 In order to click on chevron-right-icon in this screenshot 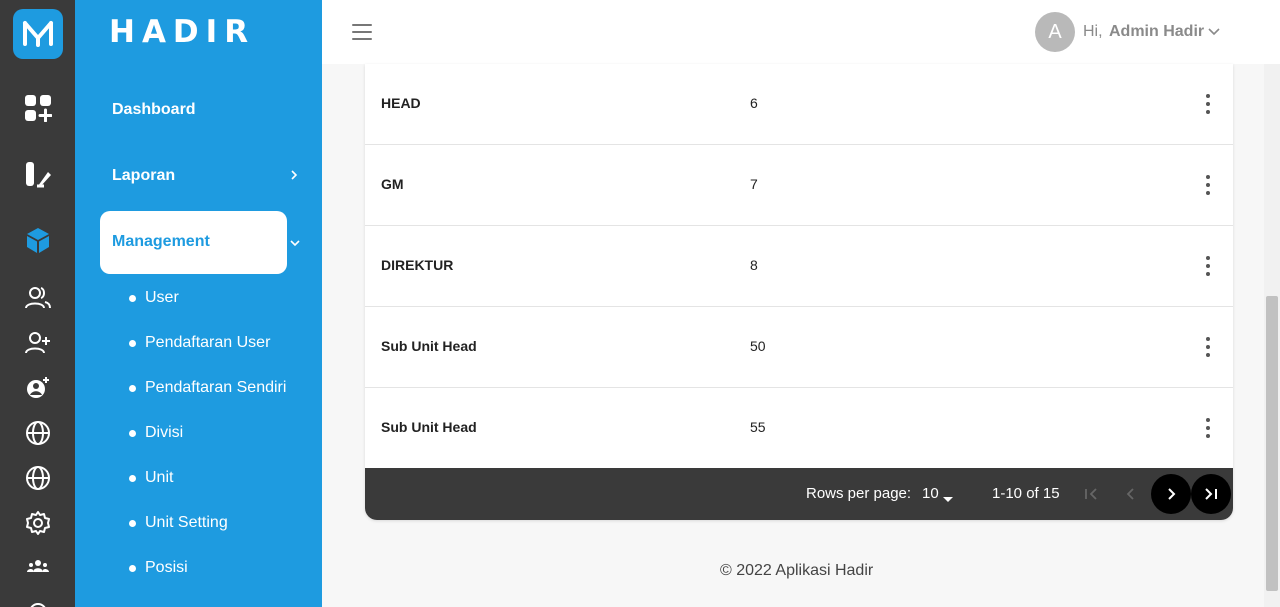, I will do `click(294, 177)`.